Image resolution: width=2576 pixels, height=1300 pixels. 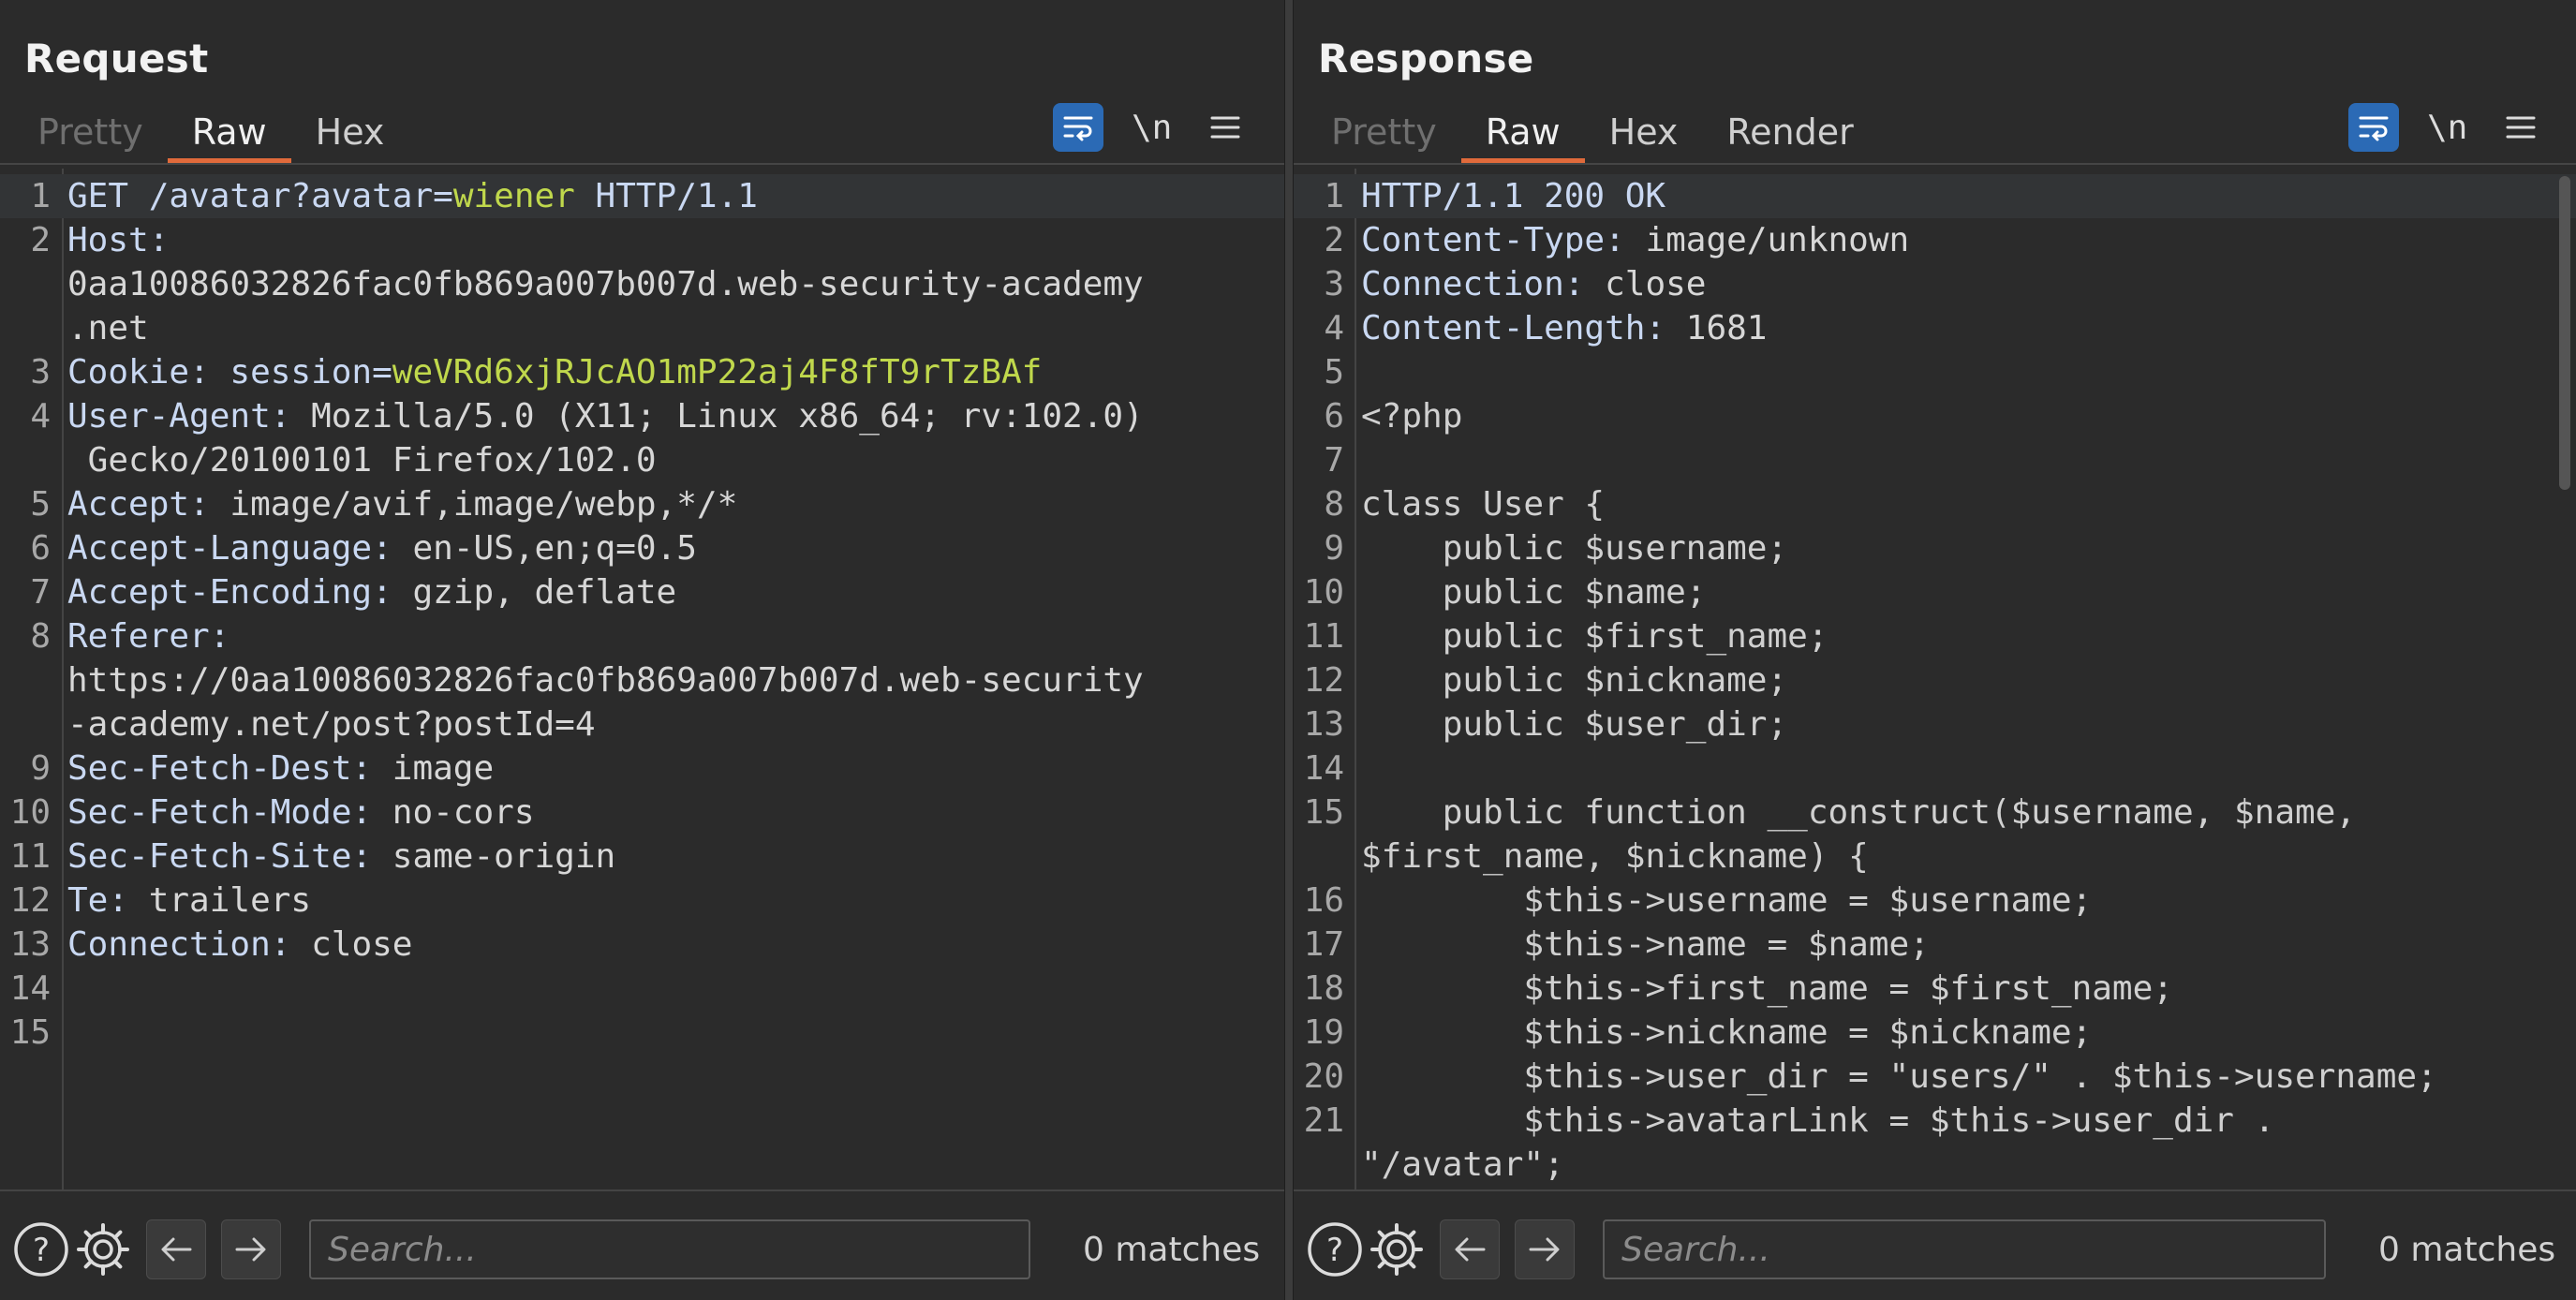 What do you see at coordinates (1635, 240) in the screenshot?
I see `line-text: Content-Type: image/unknown` at bounding box center [1635, 240].